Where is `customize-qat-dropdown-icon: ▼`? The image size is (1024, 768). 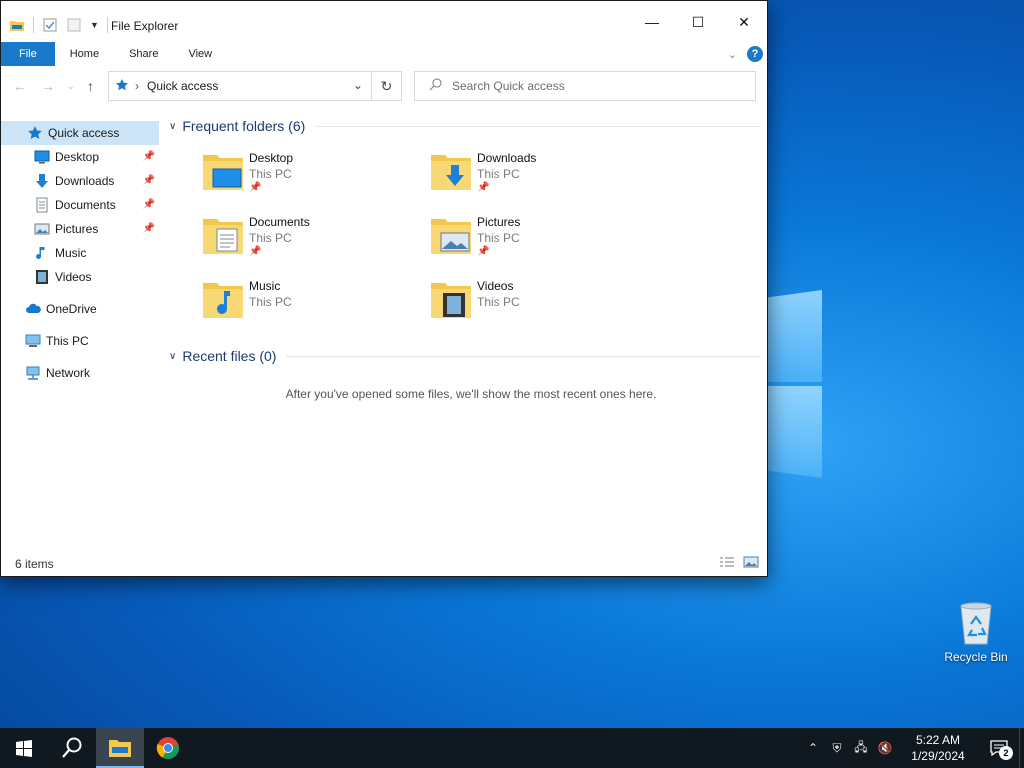
customize-qat-dropdown-icon: ▼ is located at coordinates (94, 25).